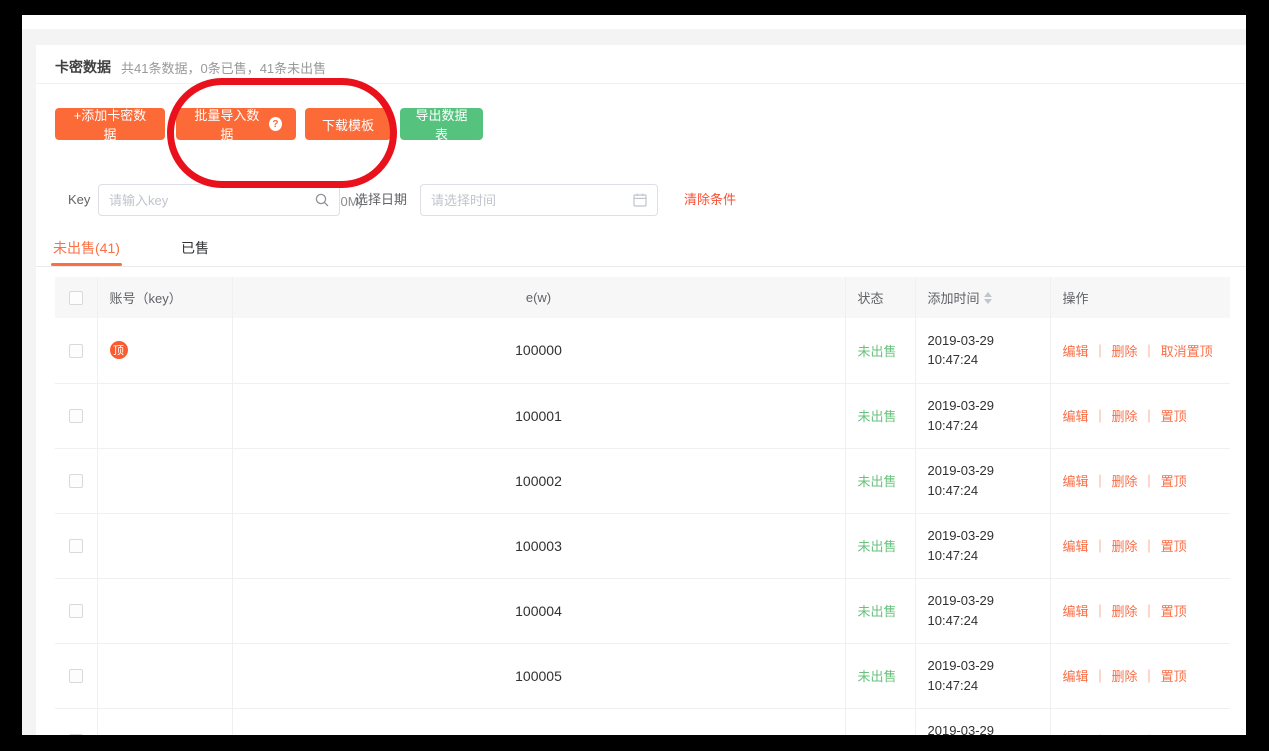 The height and width of the screenshot is (751, 1269). Describe the element at coordinates (539, 416) in the screenshot. I see `ew-value: 100001` at that location.